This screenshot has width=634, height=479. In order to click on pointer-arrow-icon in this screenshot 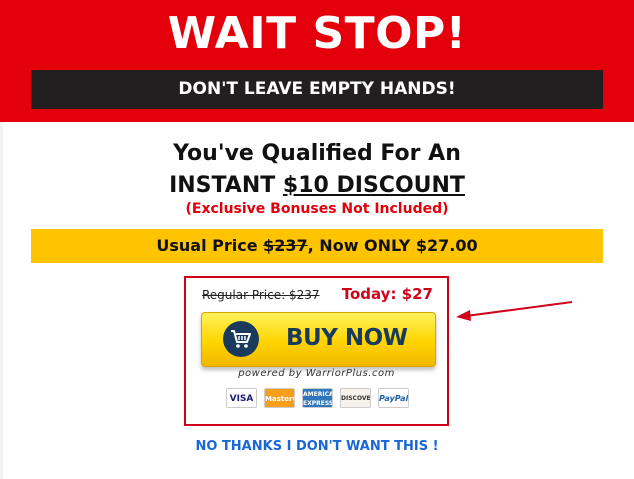, I will do `click(514, 311)`.